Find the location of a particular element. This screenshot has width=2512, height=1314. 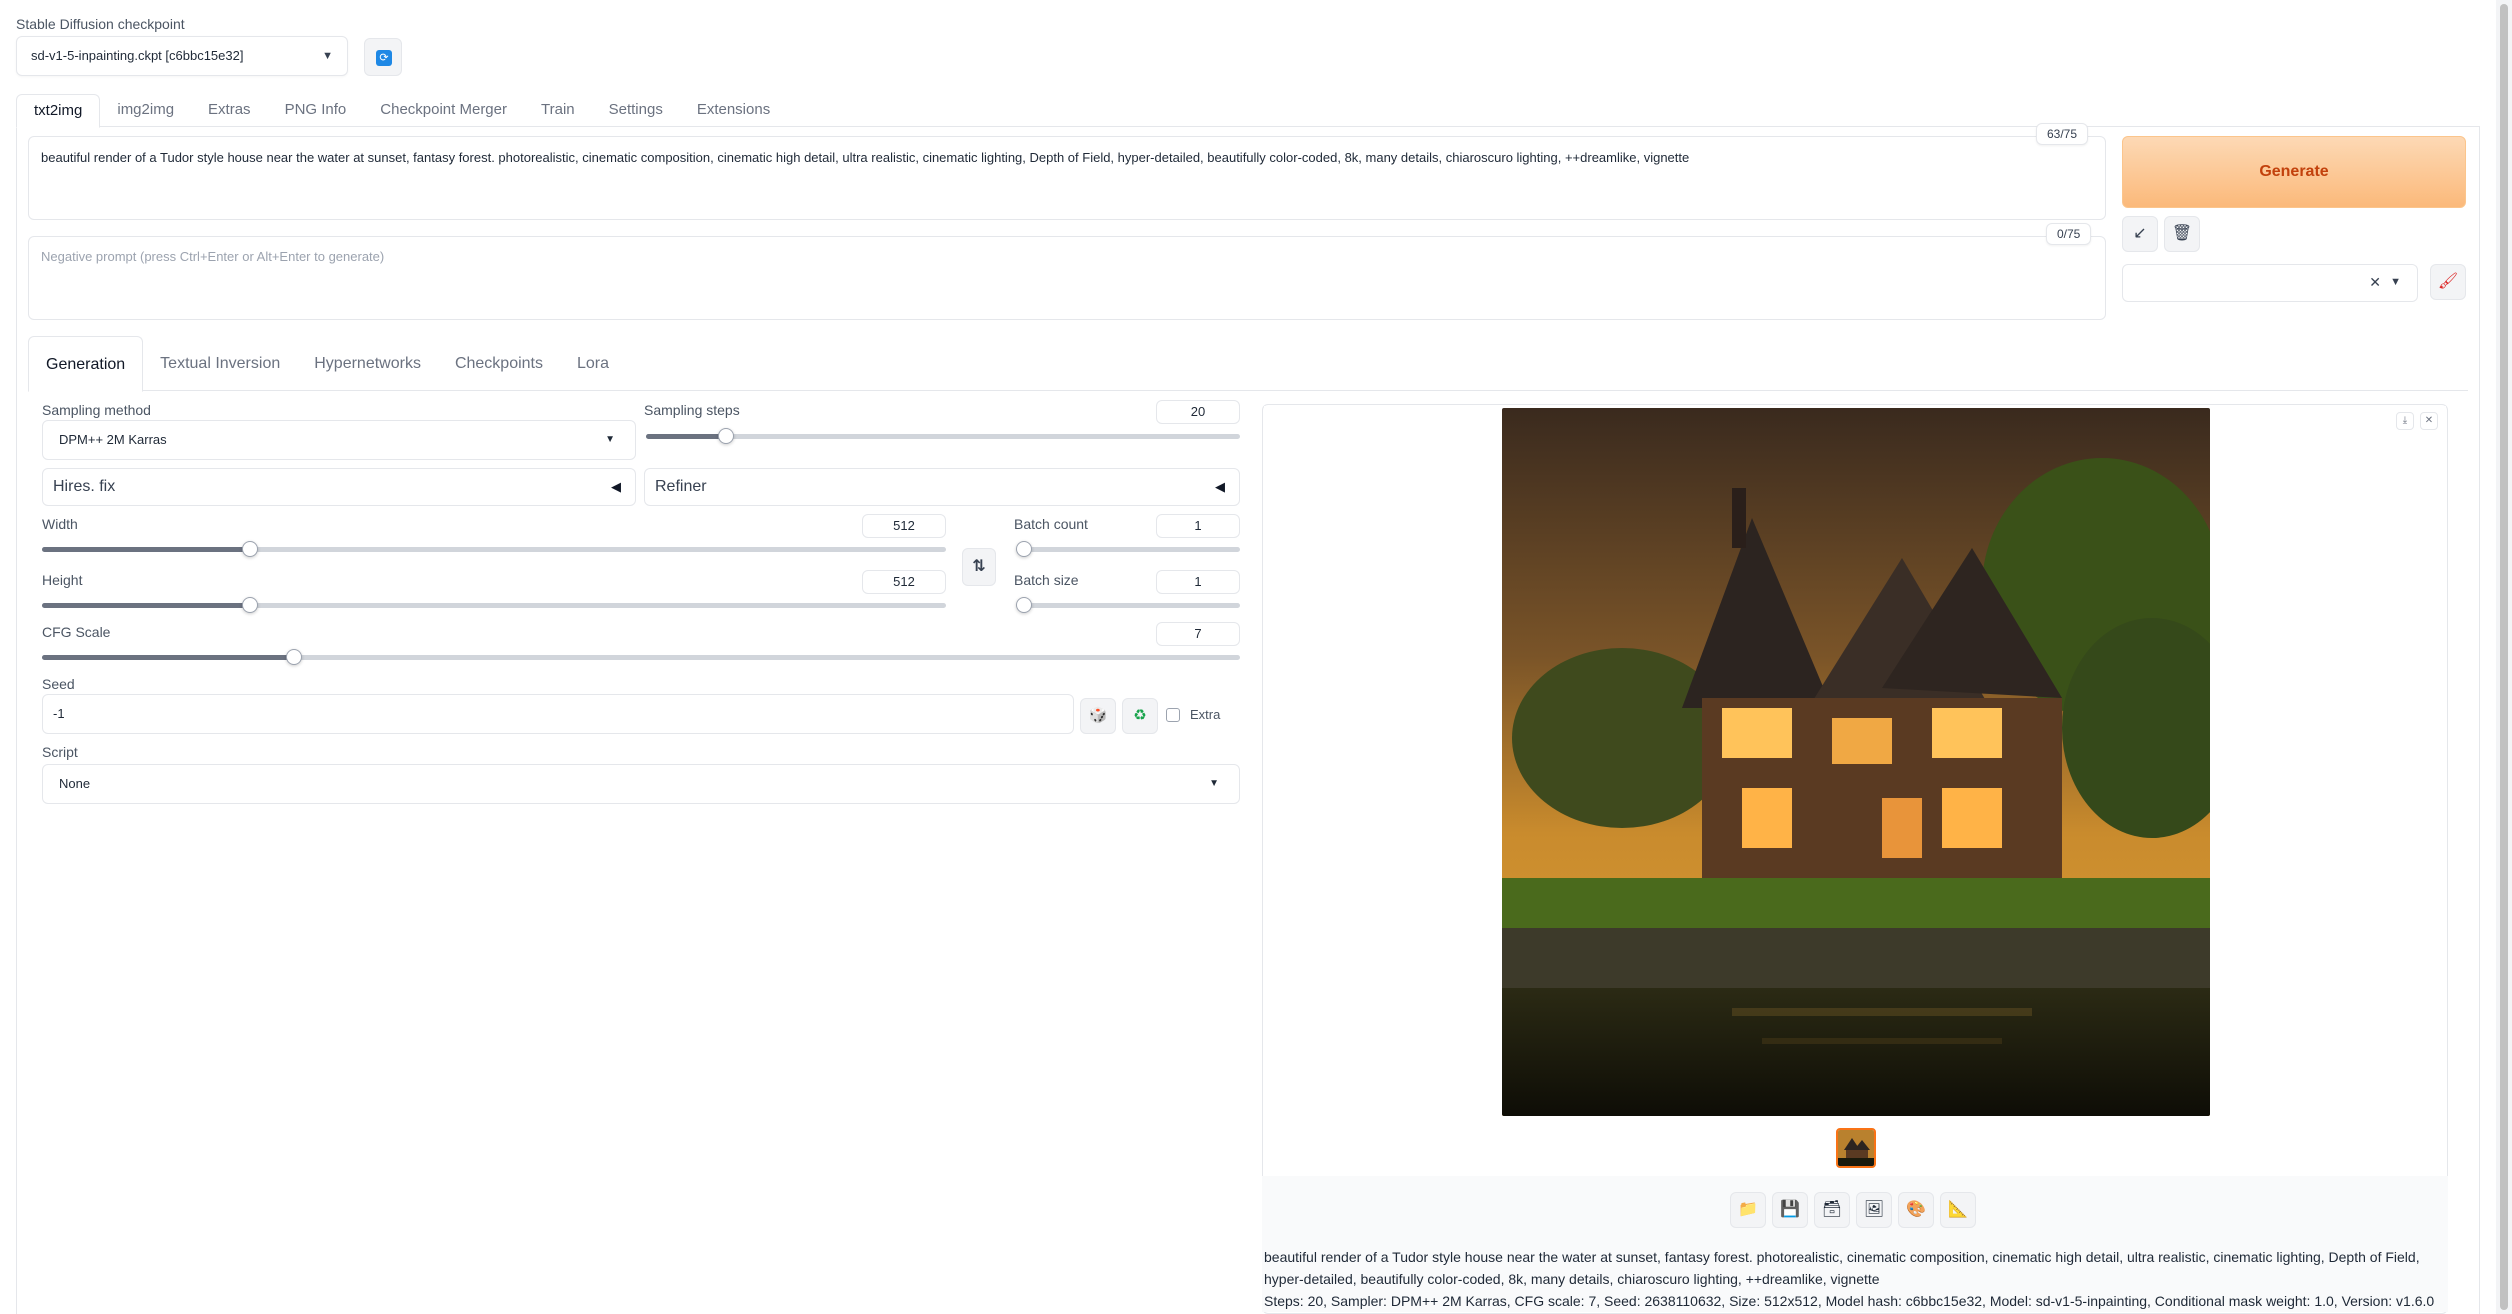

brush-icon: 🖌 is located at coordinates (2448, 281).